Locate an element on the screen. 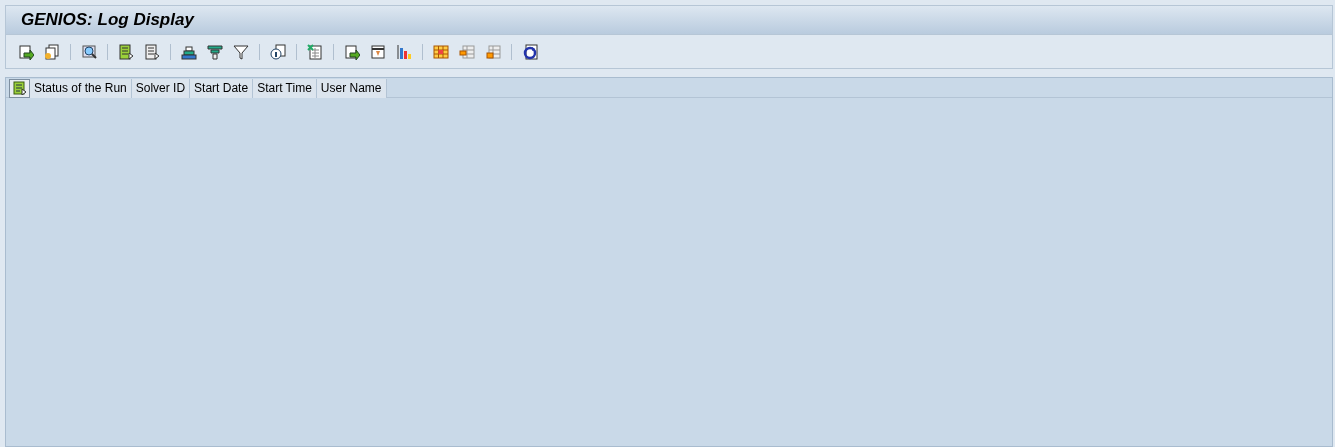 This screenshot has width=1335, height=447. search-icon is located at coordinates (89, 51).